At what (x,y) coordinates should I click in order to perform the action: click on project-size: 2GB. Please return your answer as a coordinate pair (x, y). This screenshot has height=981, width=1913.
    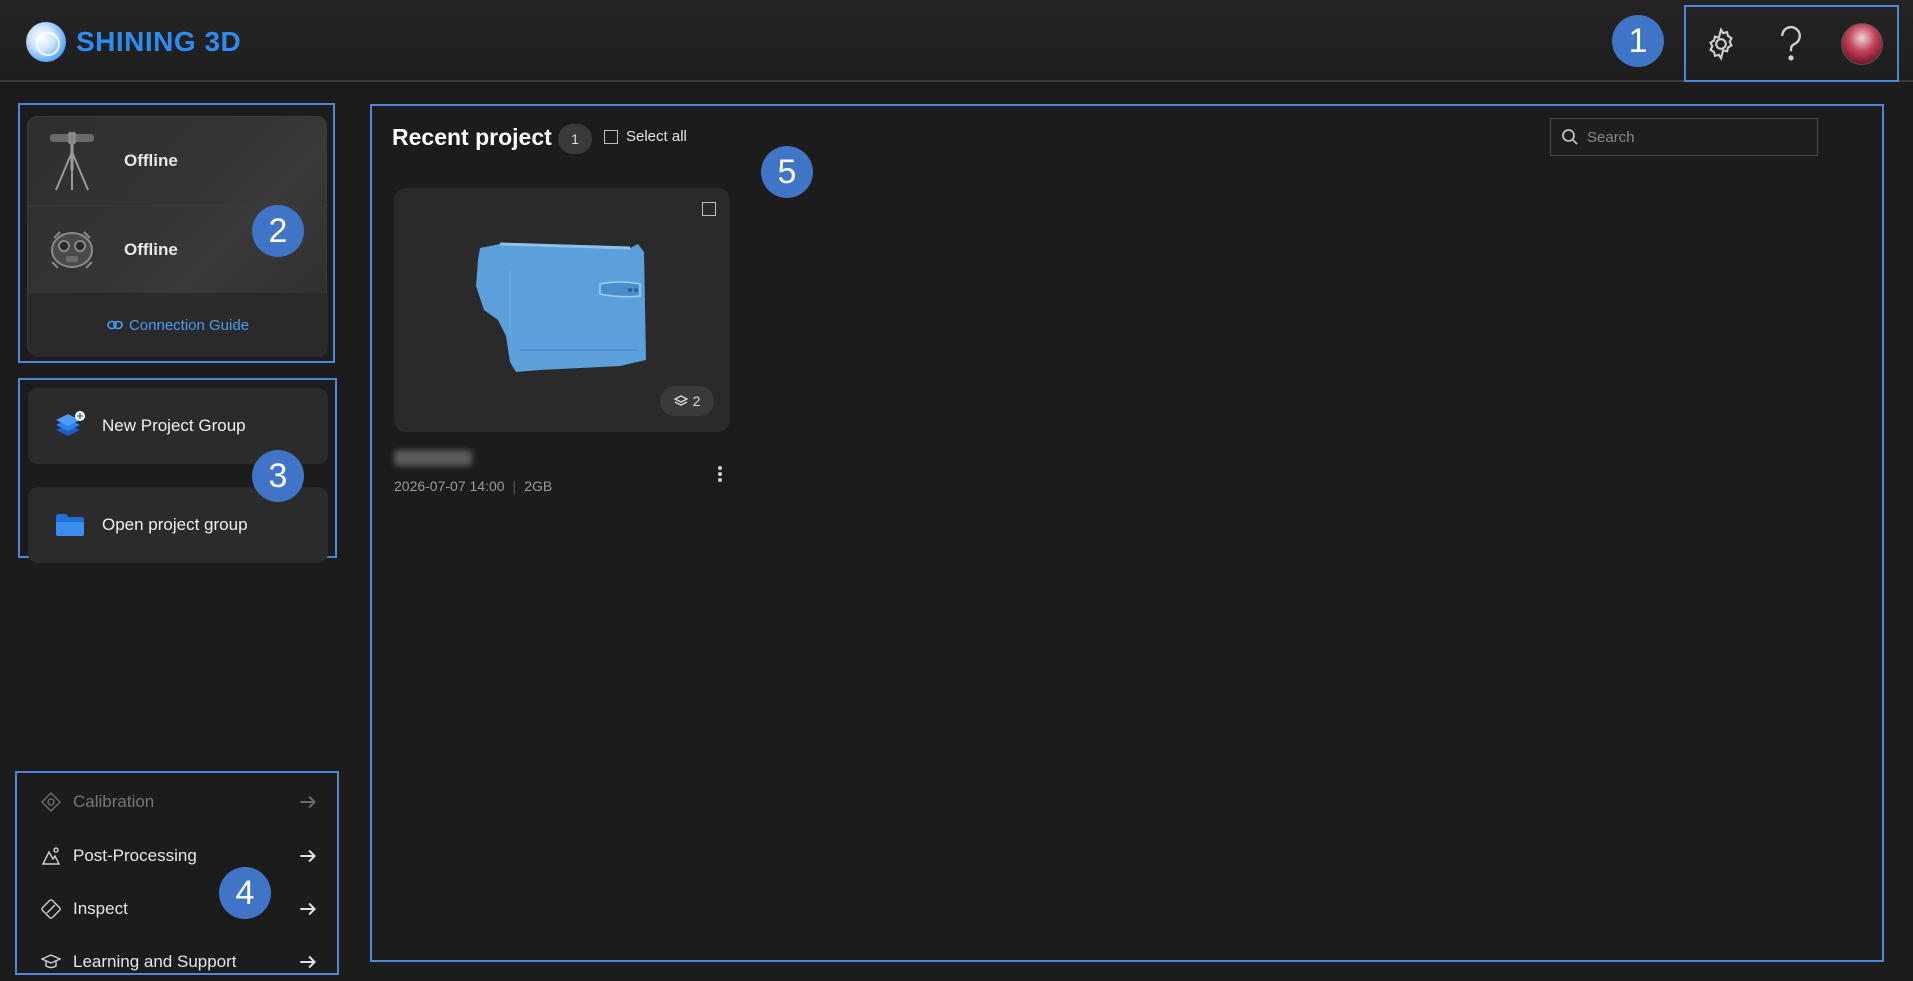
    Looking at the image, I should click on (538, 486).